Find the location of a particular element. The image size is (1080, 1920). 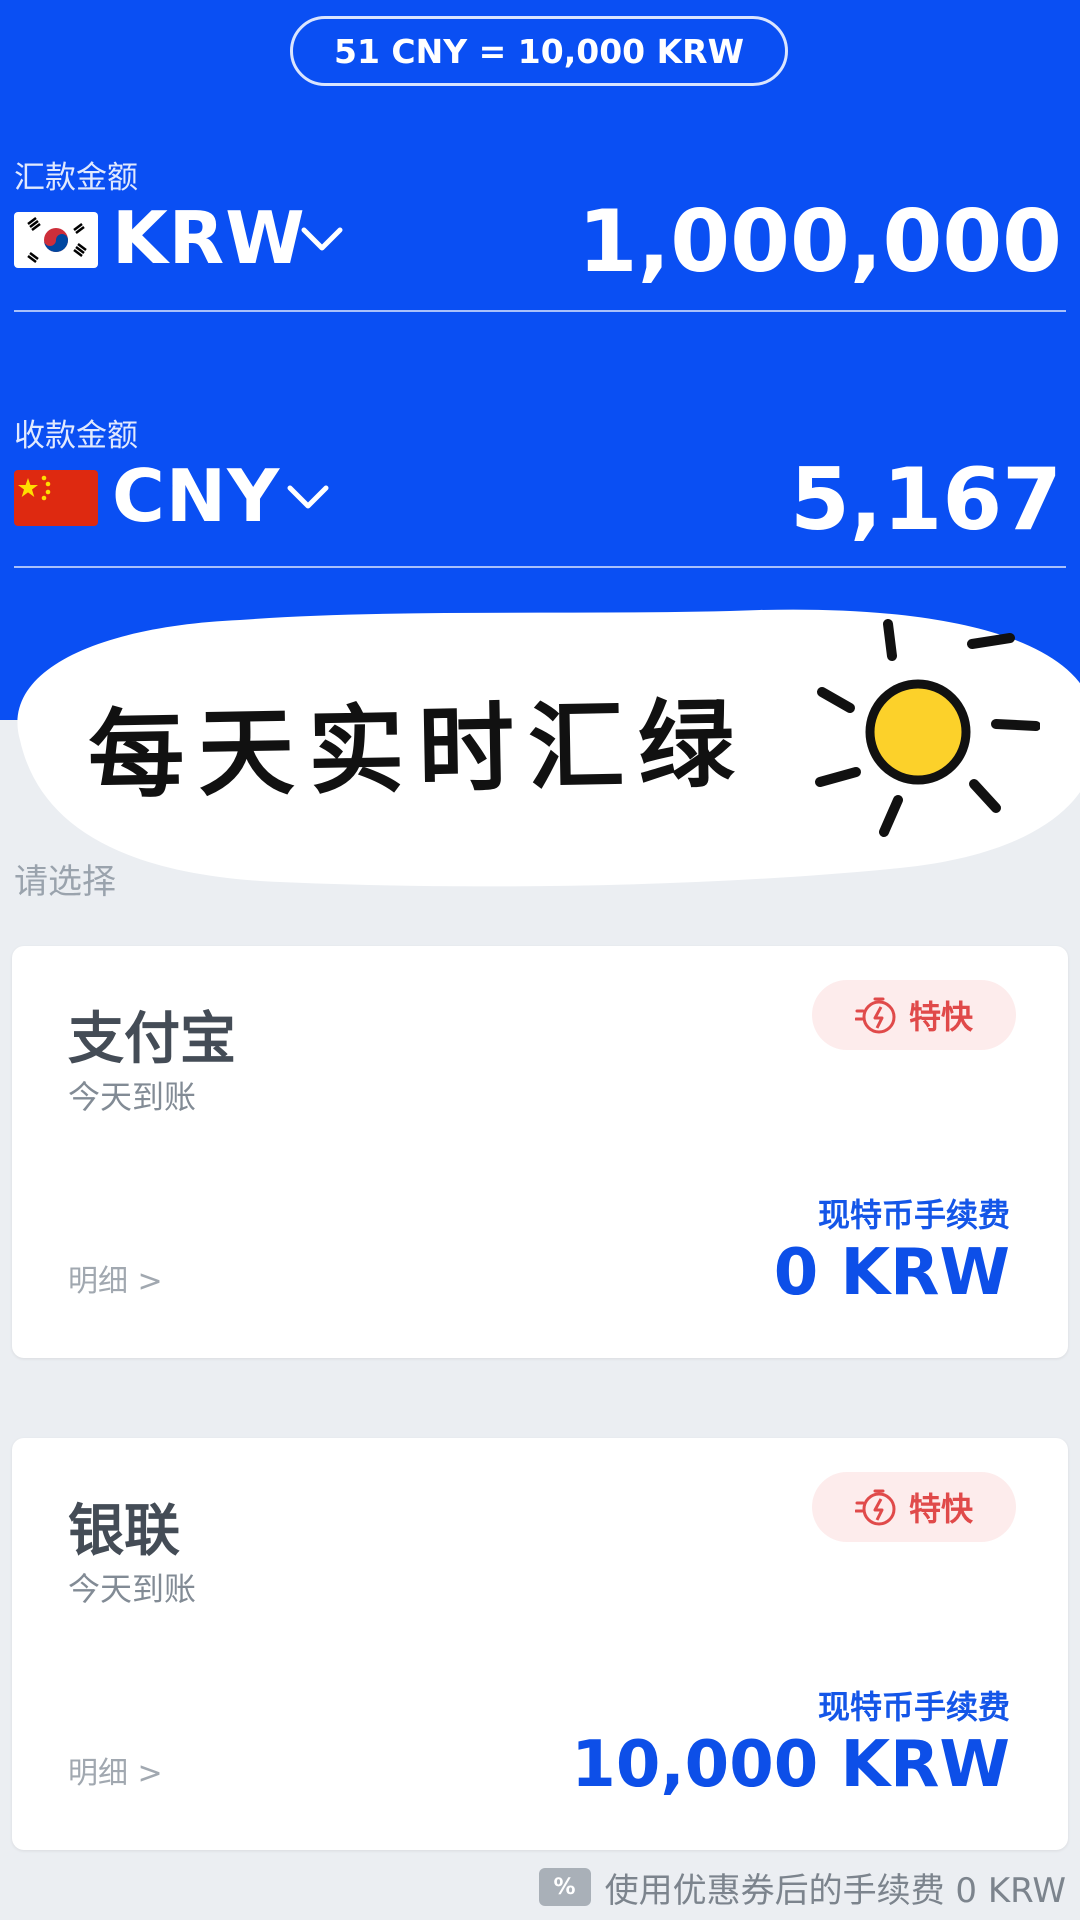

coupon-text: 使用优惠券后的手续费 0 KRW is located at coordinates (835, 1890).